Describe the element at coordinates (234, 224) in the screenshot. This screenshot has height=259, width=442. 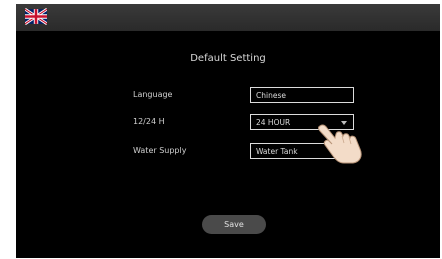
I see `save-button: Save` at that location.